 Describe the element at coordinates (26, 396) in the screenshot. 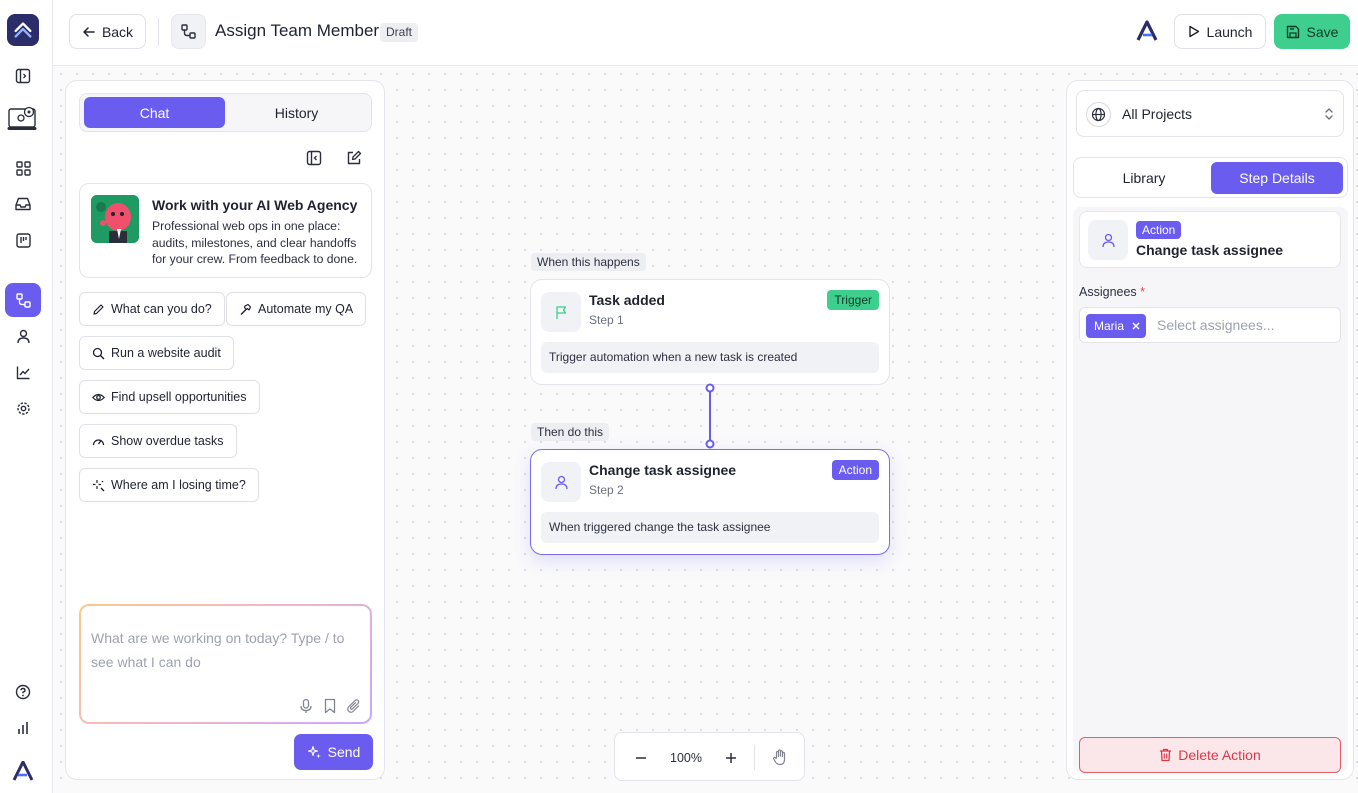

I see `app-sidebar` at that location.